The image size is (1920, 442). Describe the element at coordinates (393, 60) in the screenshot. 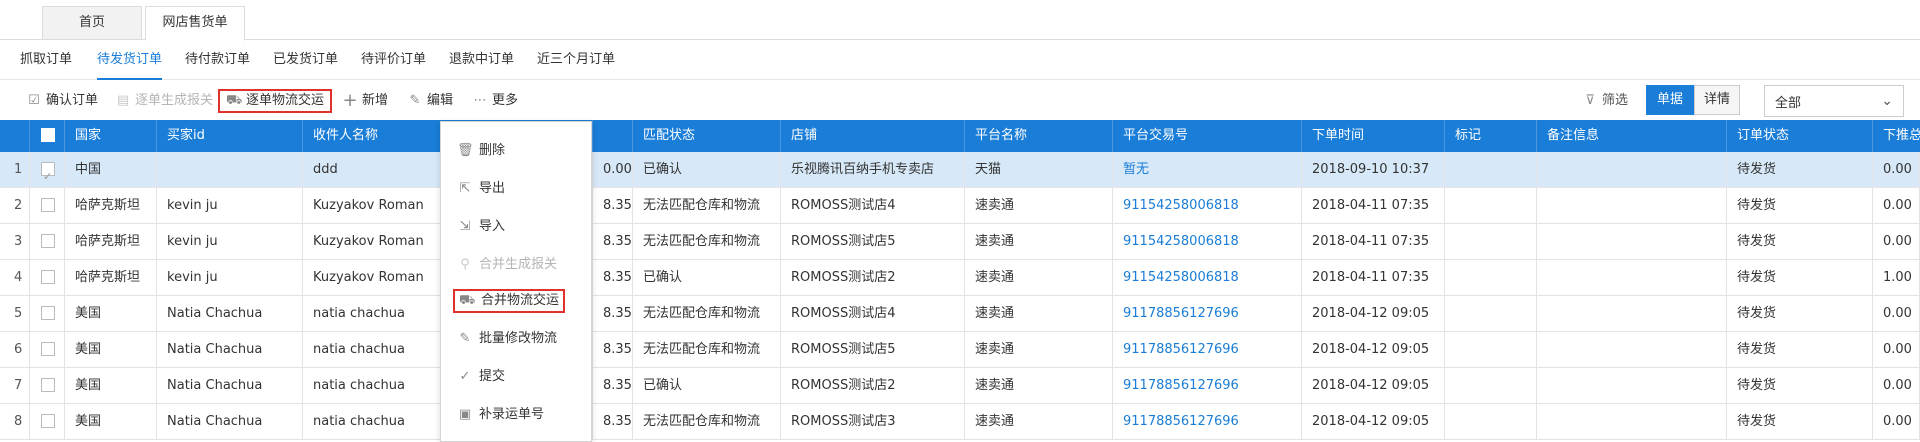

I see `tab-pending-review: 待评价订单` at that location.